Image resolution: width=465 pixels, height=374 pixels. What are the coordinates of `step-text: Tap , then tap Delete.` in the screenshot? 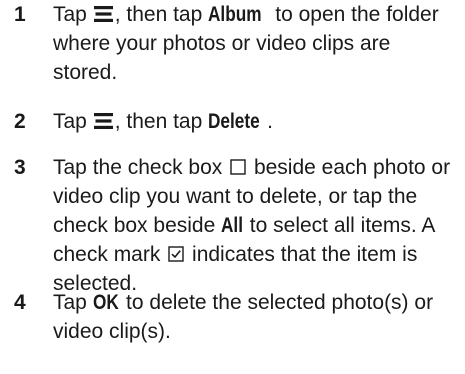 It's located at (253, 121).